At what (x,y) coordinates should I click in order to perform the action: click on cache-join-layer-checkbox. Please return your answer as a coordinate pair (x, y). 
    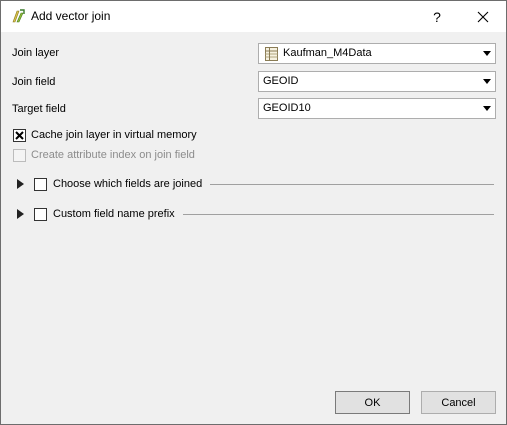
    Looking at the image, I should click on (19, 135).